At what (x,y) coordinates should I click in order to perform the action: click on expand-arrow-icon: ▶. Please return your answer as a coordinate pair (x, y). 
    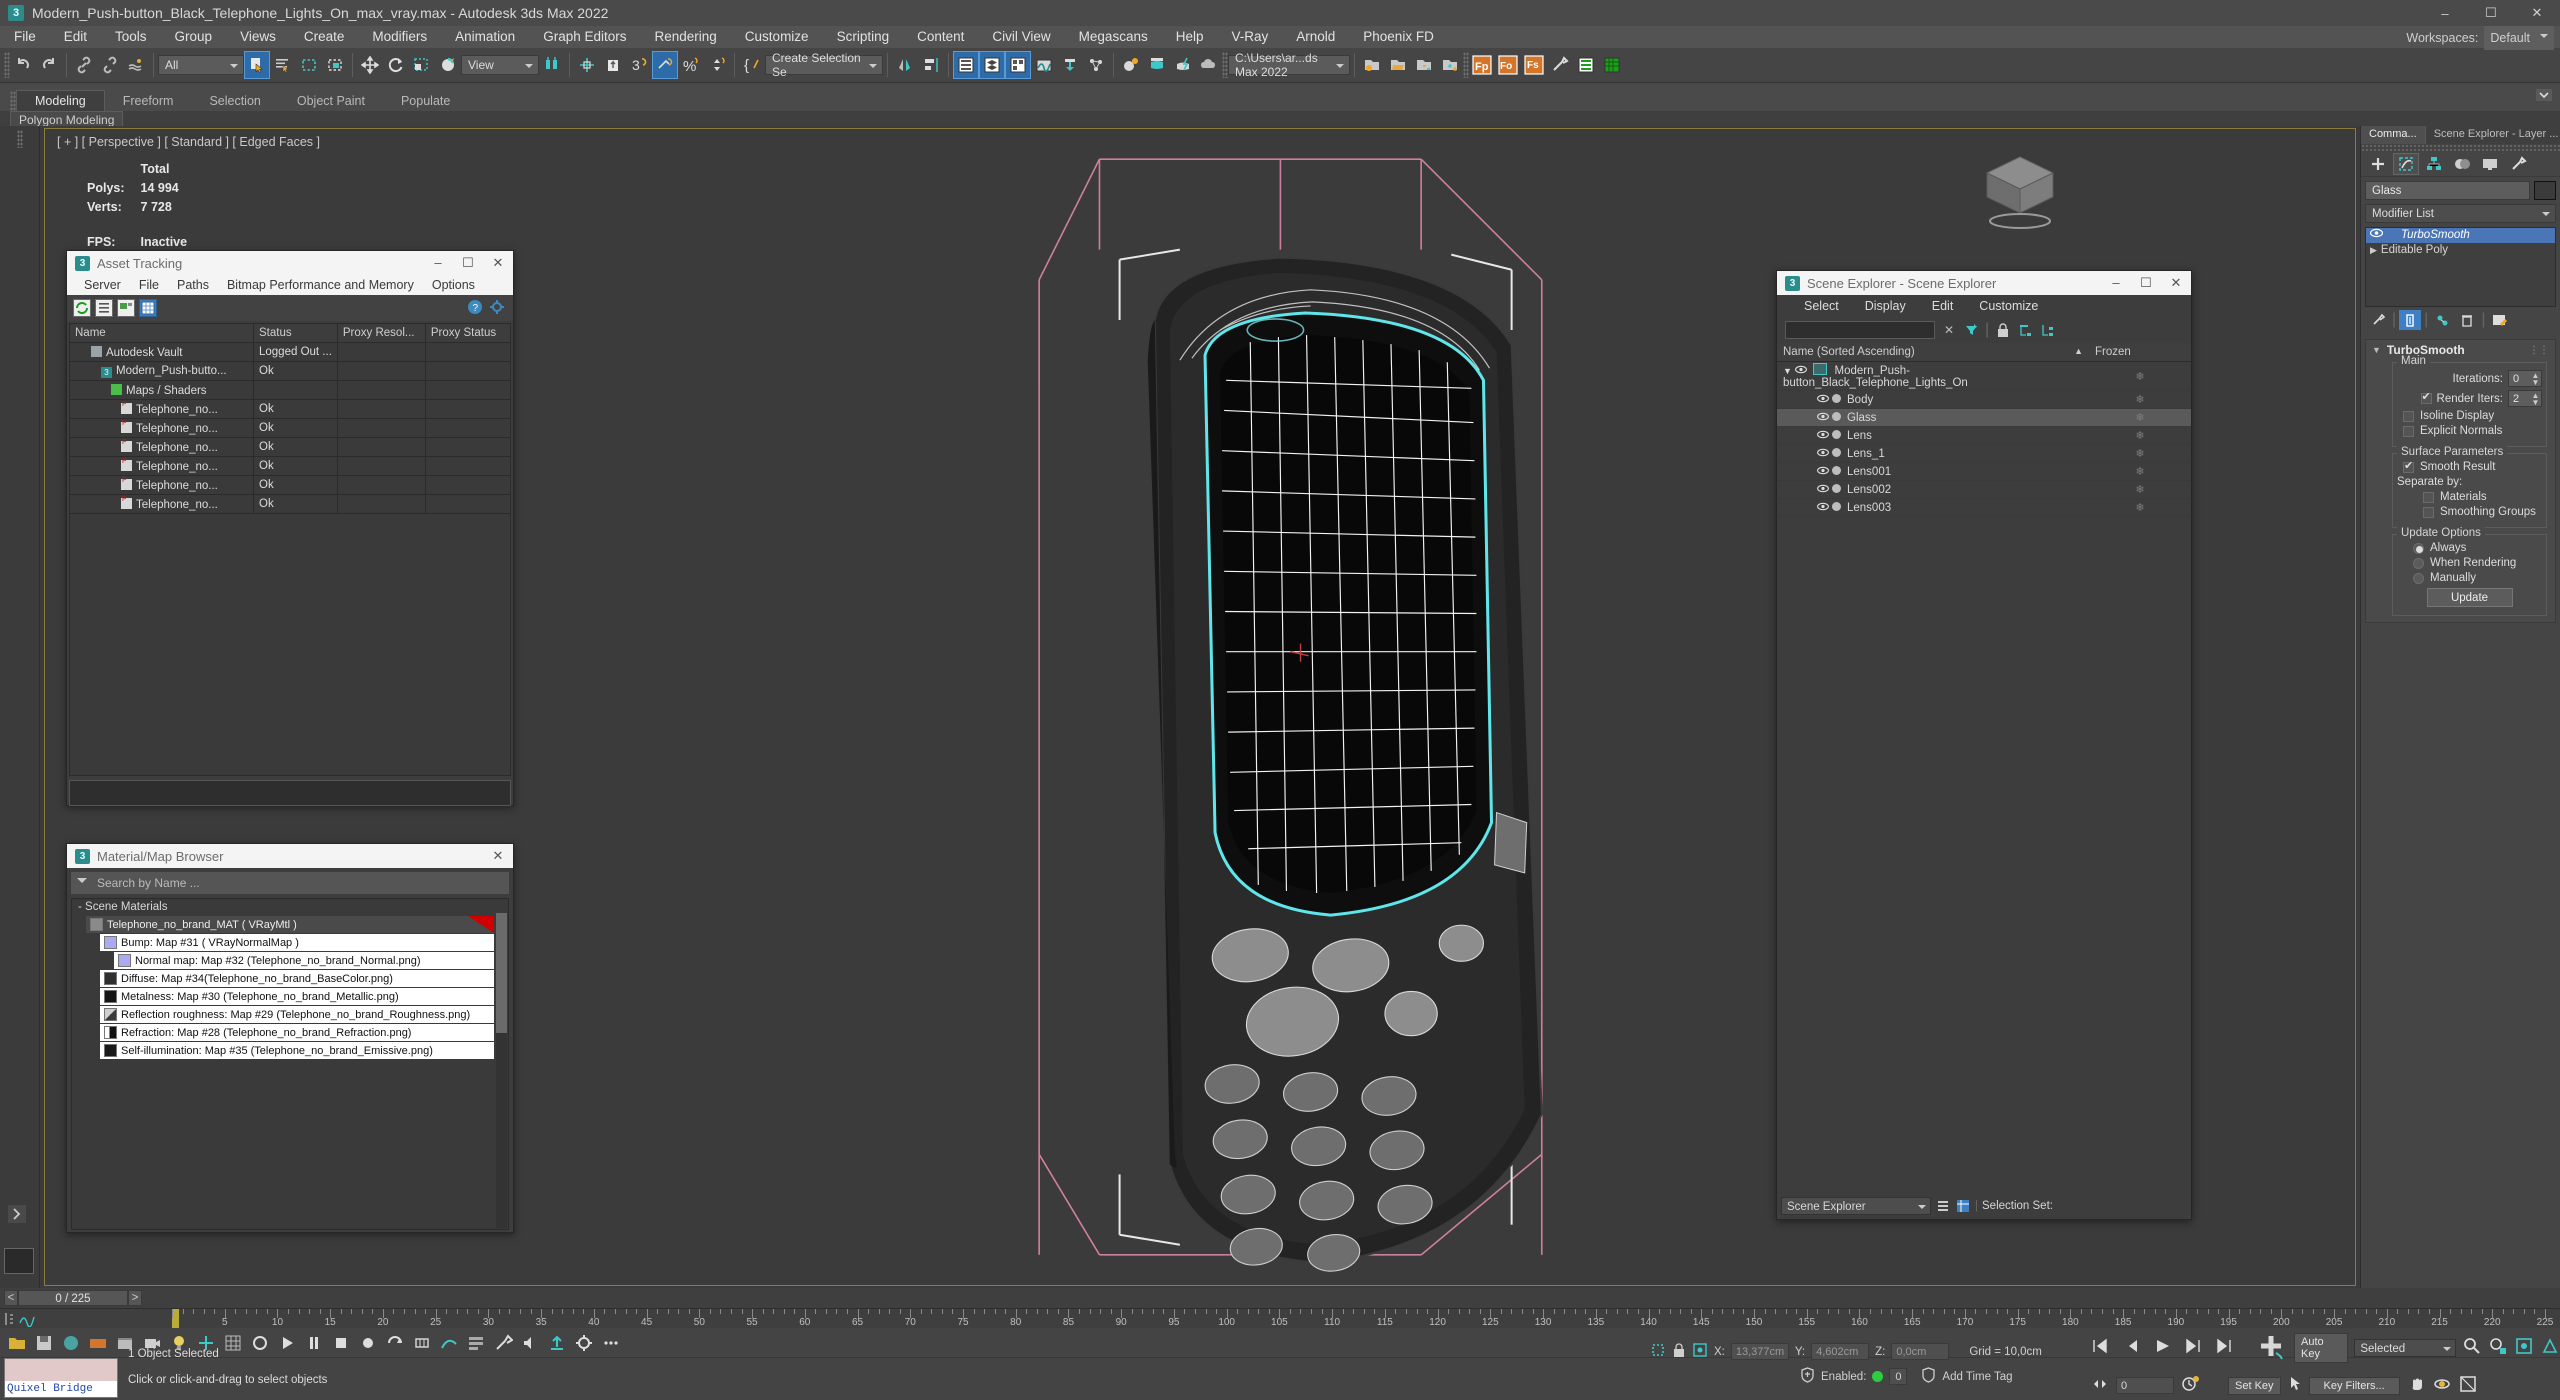
    Looking at the image, I should click on (2373, 250).